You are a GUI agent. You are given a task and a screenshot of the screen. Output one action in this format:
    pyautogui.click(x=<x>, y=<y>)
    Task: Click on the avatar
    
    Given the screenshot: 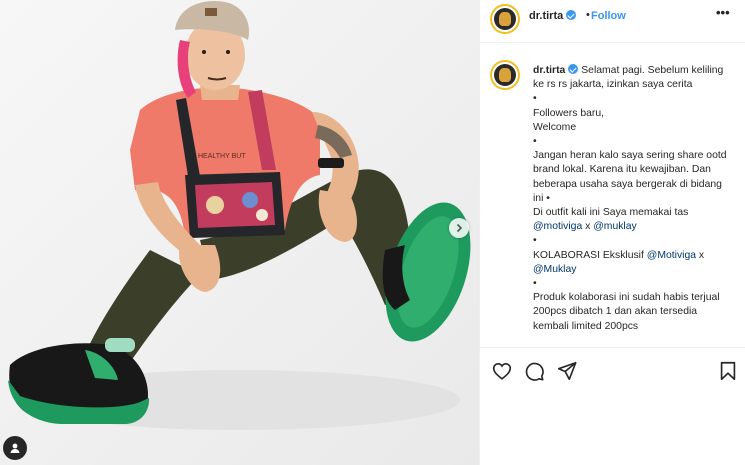 What is the action you would take?
    pyautogui.click(x=505, y=19)
    